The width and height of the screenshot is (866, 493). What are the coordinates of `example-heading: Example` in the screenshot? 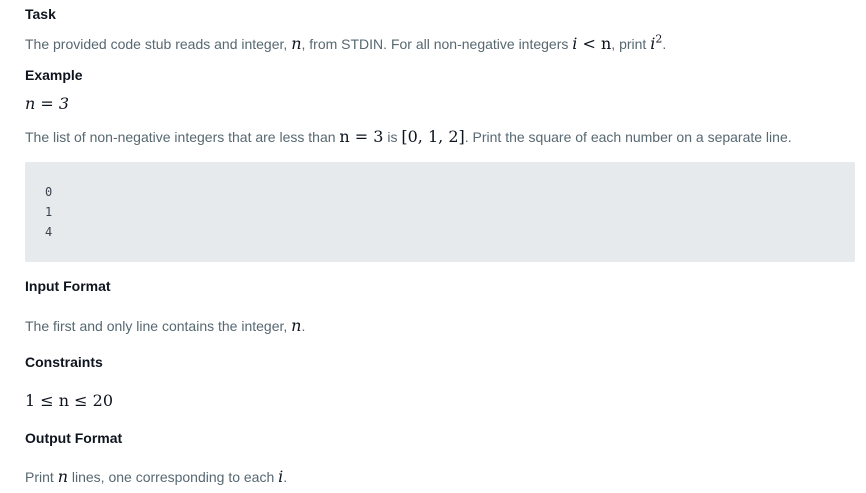 It's located at (54, 75).